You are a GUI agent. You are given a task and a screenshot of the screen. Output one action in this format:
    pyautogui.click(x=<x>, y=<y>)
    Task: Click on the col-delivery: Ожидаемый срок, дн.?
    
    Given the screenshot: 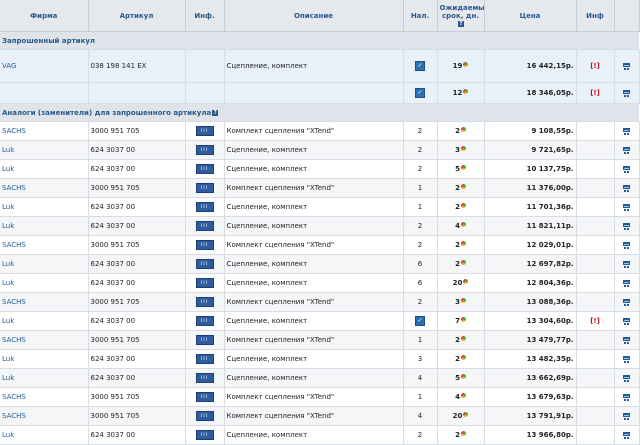 What is the action you would take?
    pyautogui.click(x=461, y=16)
    